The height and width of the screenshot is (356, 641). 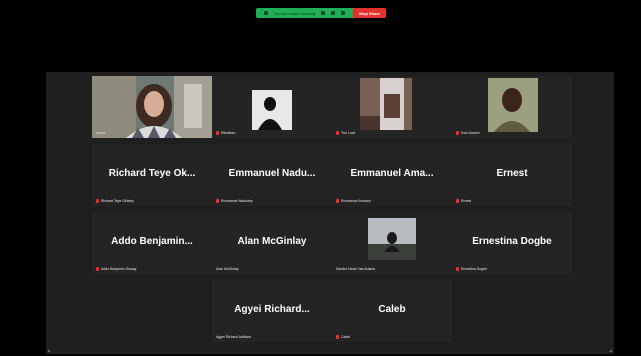 What do you see at coordinates (118, 201) in the screenshot?
I see `label-text: Richard Teye Okleley` at bounding box center [118, 201].